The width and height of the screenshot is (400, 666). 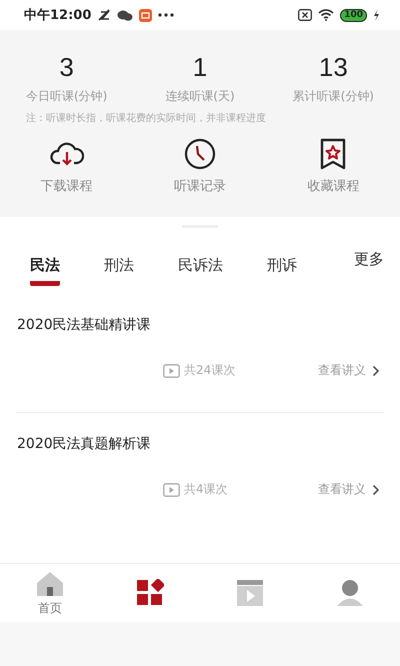 I want to click on tab: 民法, so click(x=45, y=271).